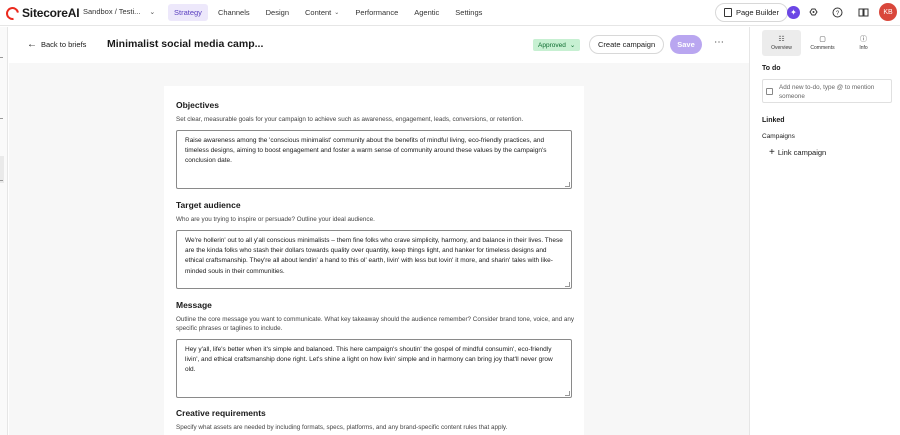 The image size is (900, 435). I want to click on section-title: Creative requirements, so click(221, 413).